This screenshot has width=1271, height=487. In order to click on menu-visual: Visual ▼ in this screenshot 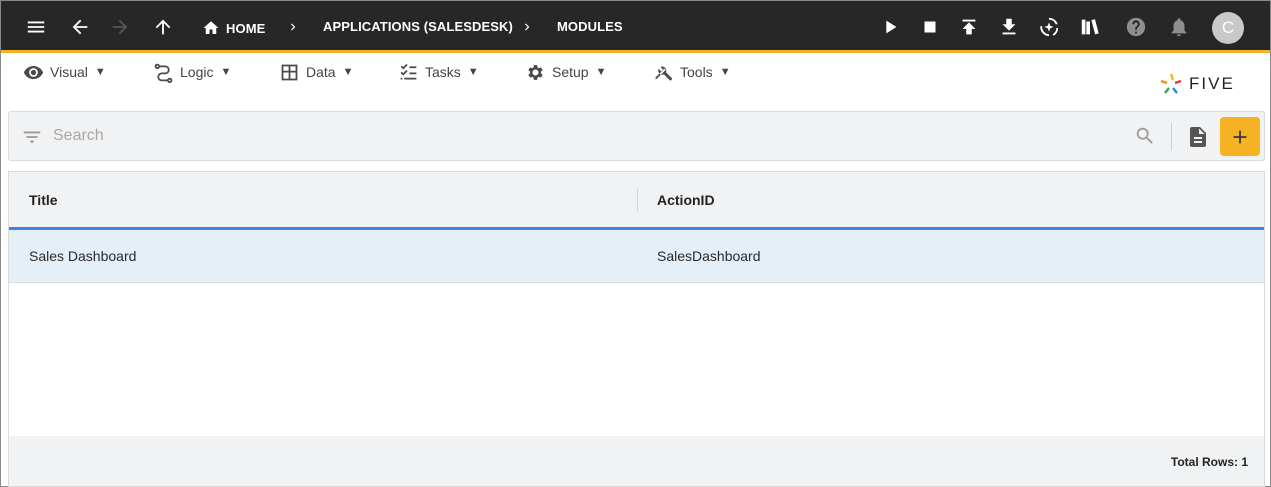, I will do `click(64, 72)`.